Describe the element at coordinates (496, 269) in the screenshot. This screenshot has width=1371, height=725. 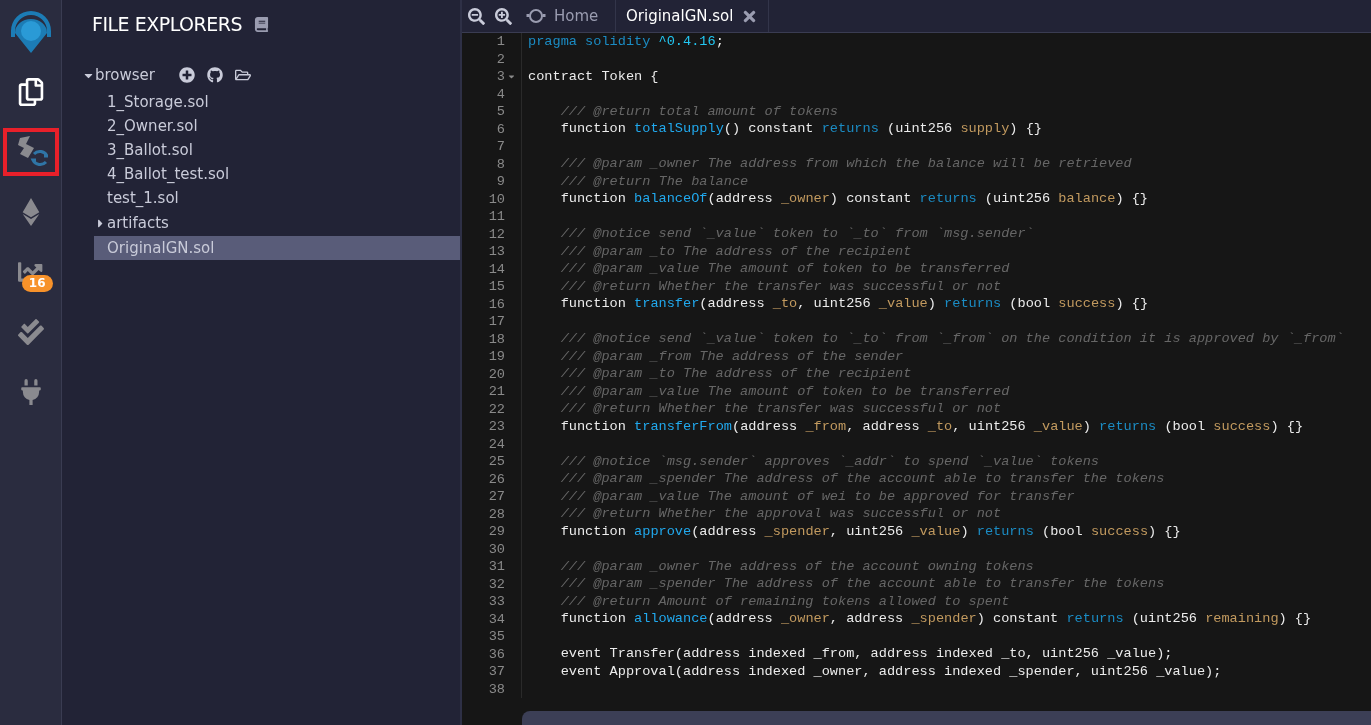
I see `line-number: 14` at that location.